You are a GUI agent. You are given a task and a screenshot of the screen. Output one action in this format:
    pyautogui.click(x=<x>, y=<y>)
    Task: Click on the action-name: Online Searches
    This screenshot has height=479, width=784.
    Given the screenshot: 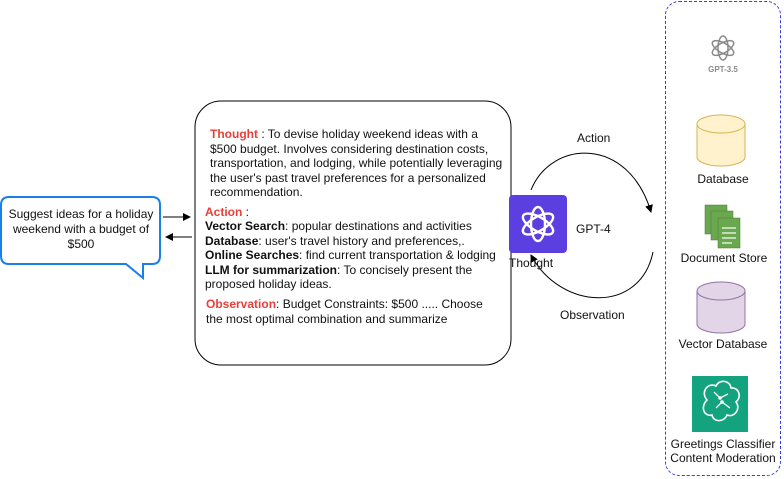 What is the action you would take?
    pyautogui.click(x=252, y=255)
    